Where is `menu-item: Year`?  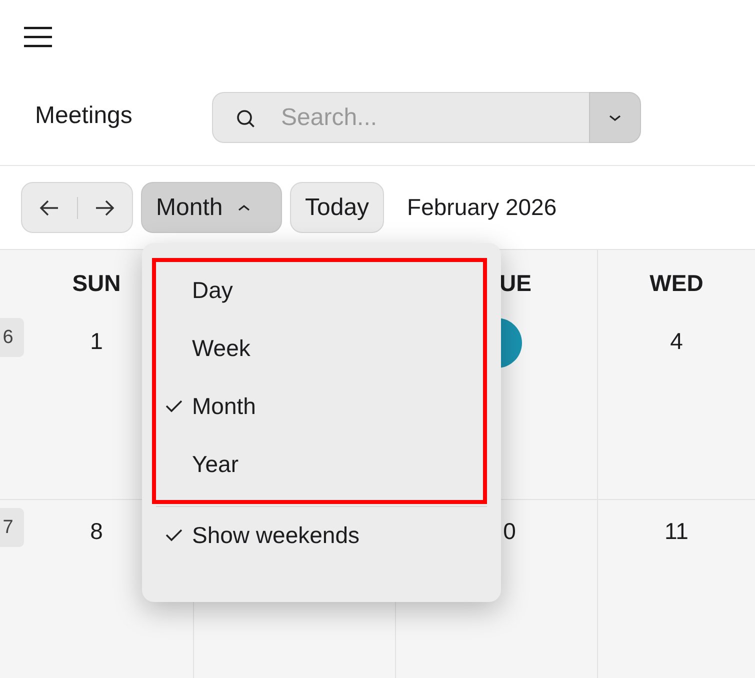
menu-item: Year is located at coordinates (319, 464).